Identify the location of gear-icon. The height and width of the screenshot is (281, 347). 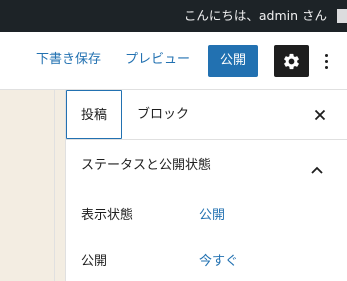
(291, 61).